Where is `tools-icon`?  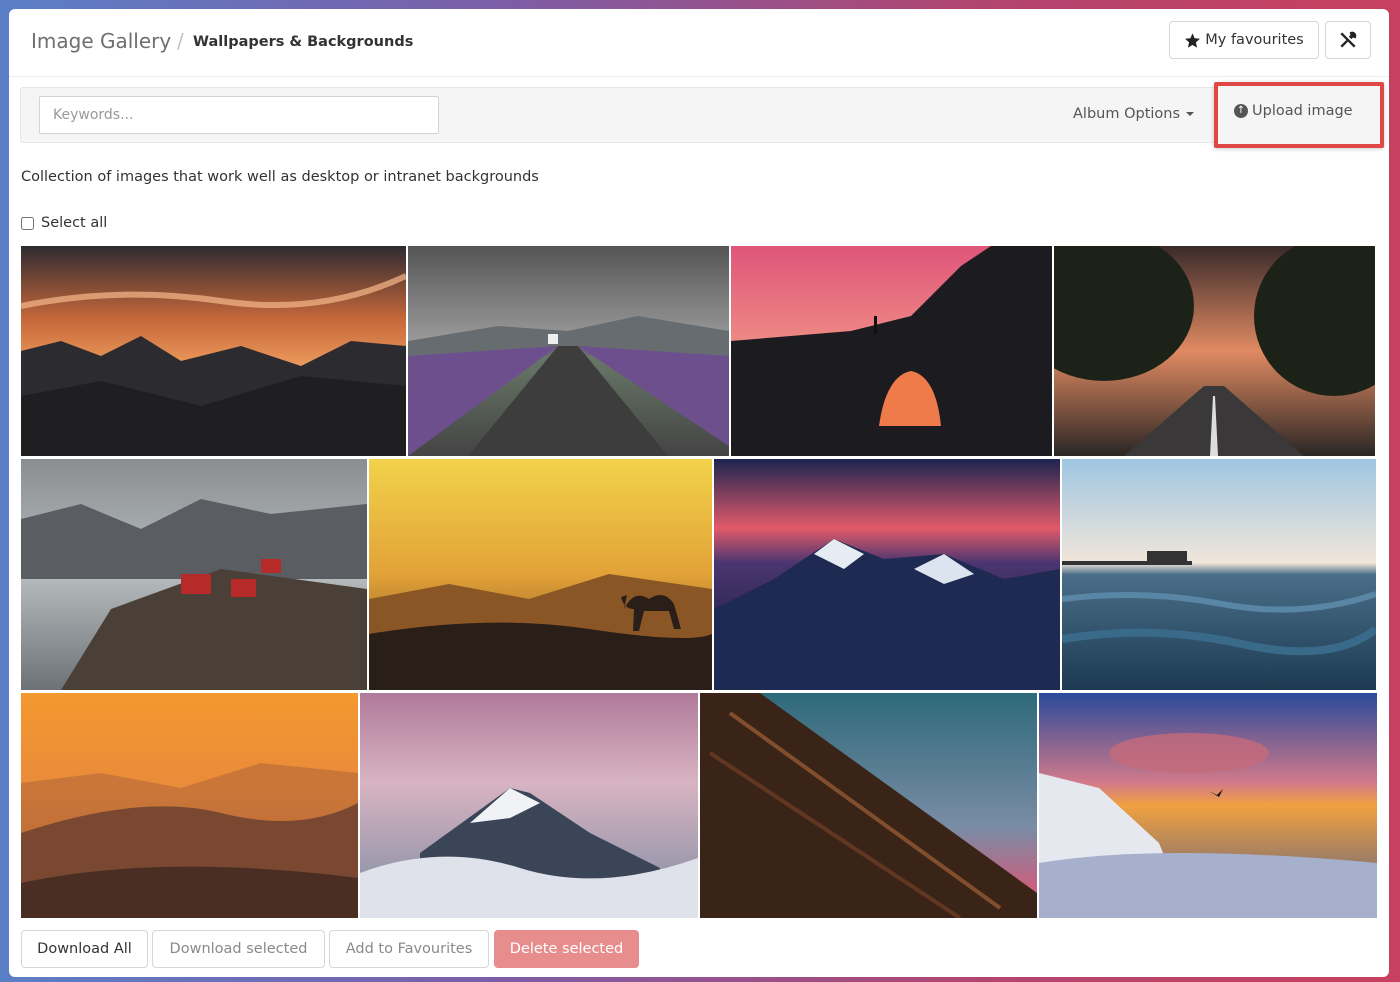 tools-icon is located at coordinates (1348, 39).